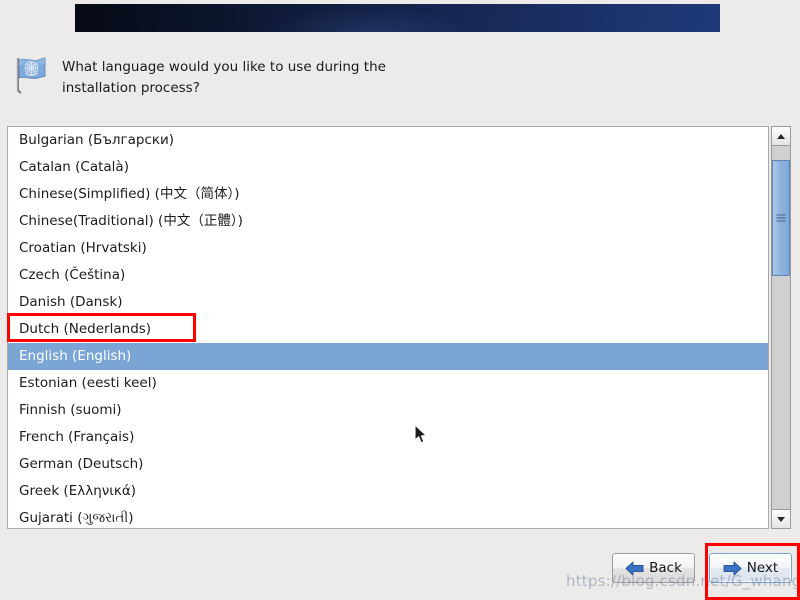 This screenshot has width=800, height=600. I want to click on scroll-down-button, so click(781, 518).